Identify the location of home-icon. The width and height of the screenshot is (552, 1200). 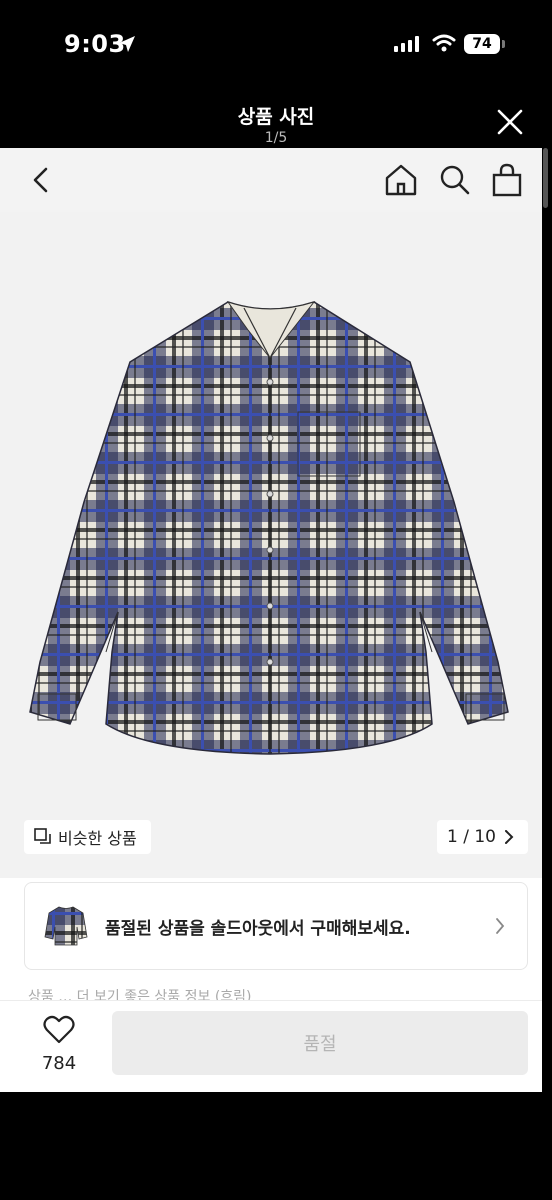
(401, 180).